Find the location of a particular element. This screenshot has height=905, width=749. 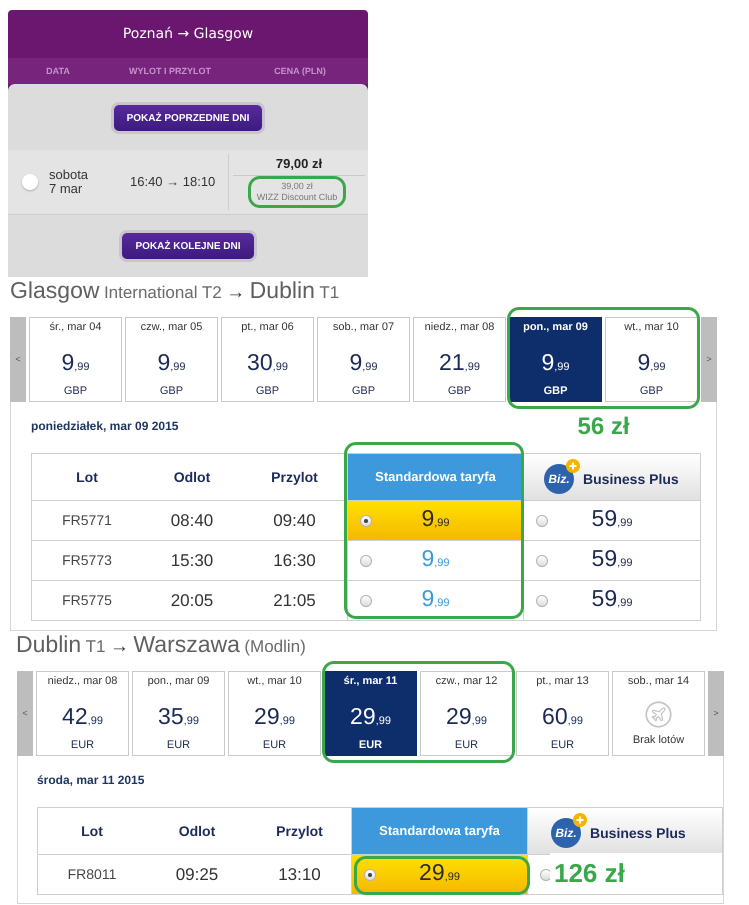

column-header: Przylot is located at coordinates (294, 477).